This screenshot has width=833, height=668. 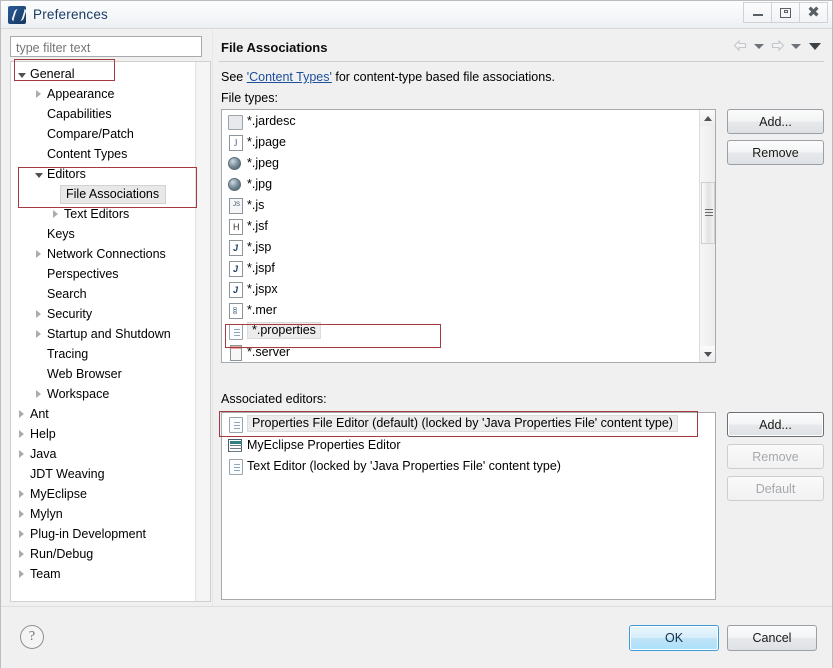 I want to click on help-button: ?, so click(x=32, y=637).